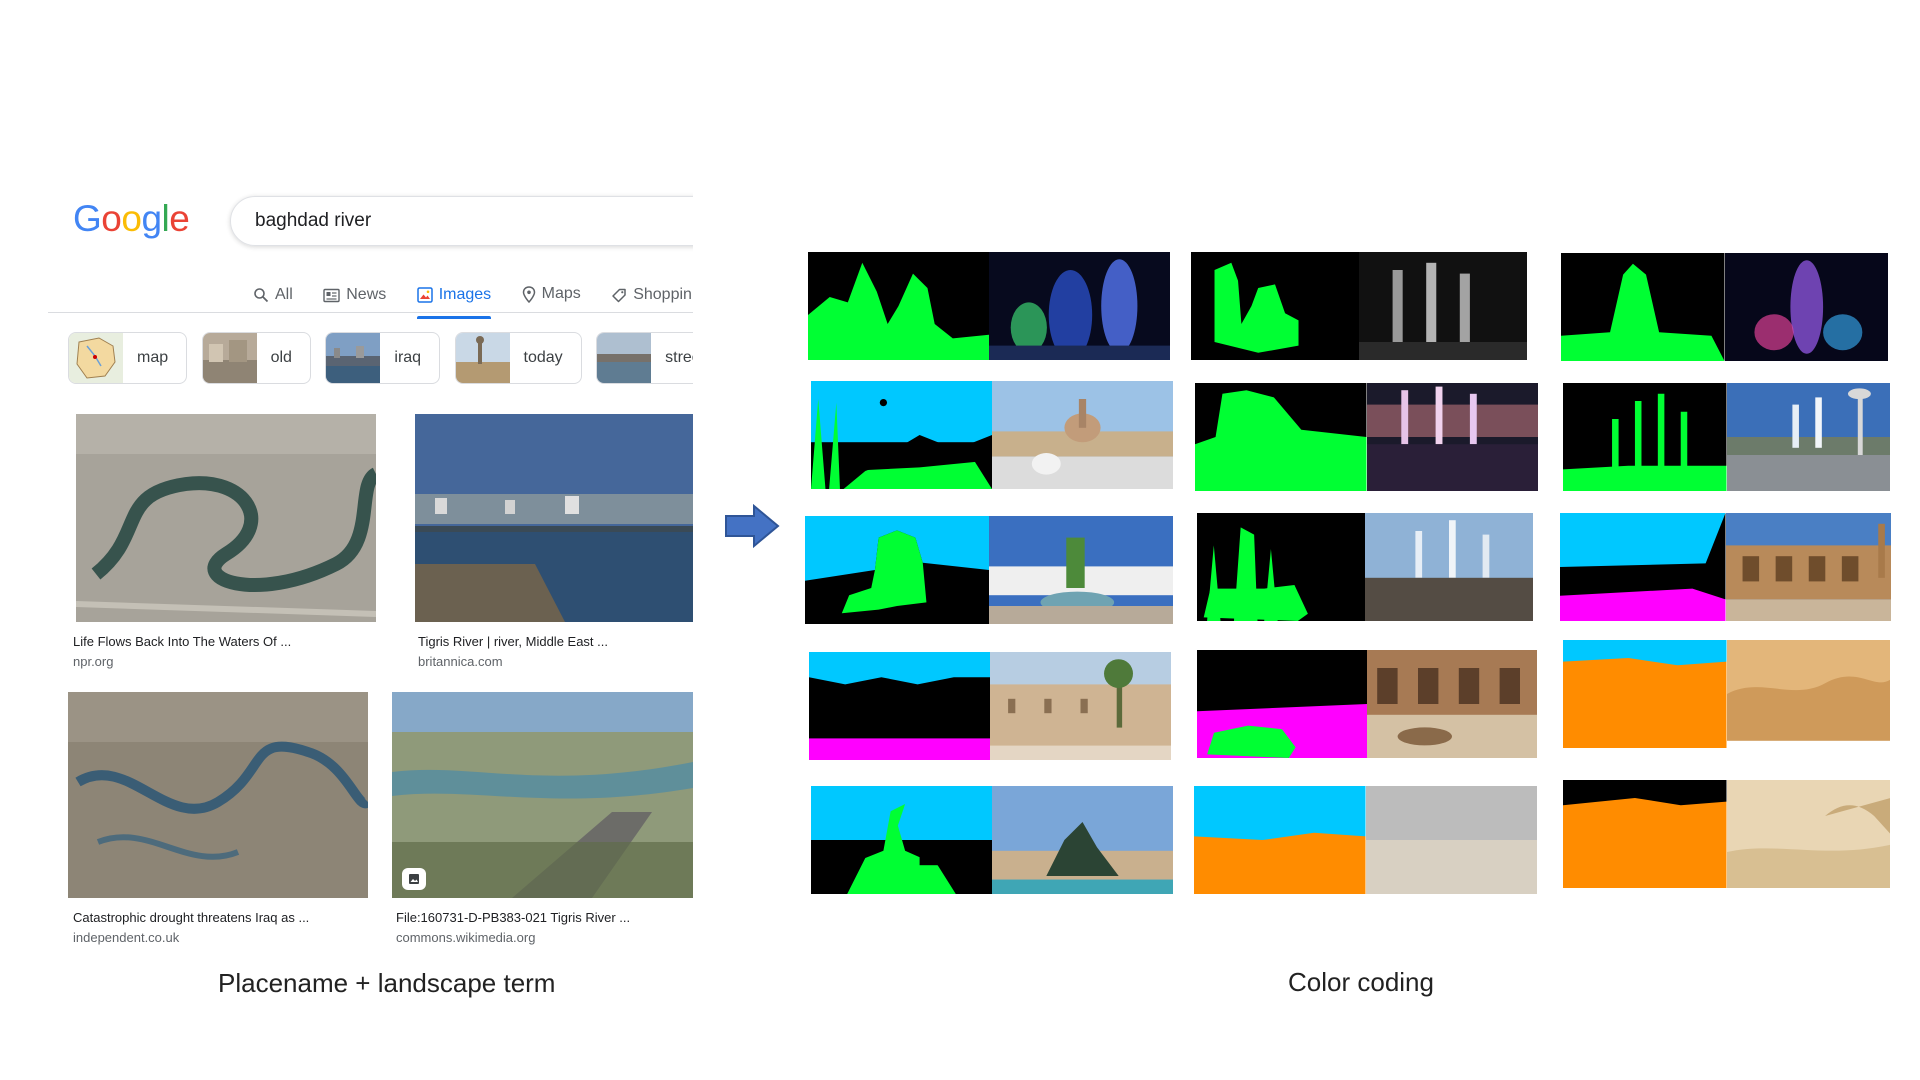  I want to click on tab-label: Maps, so click(561, 293).